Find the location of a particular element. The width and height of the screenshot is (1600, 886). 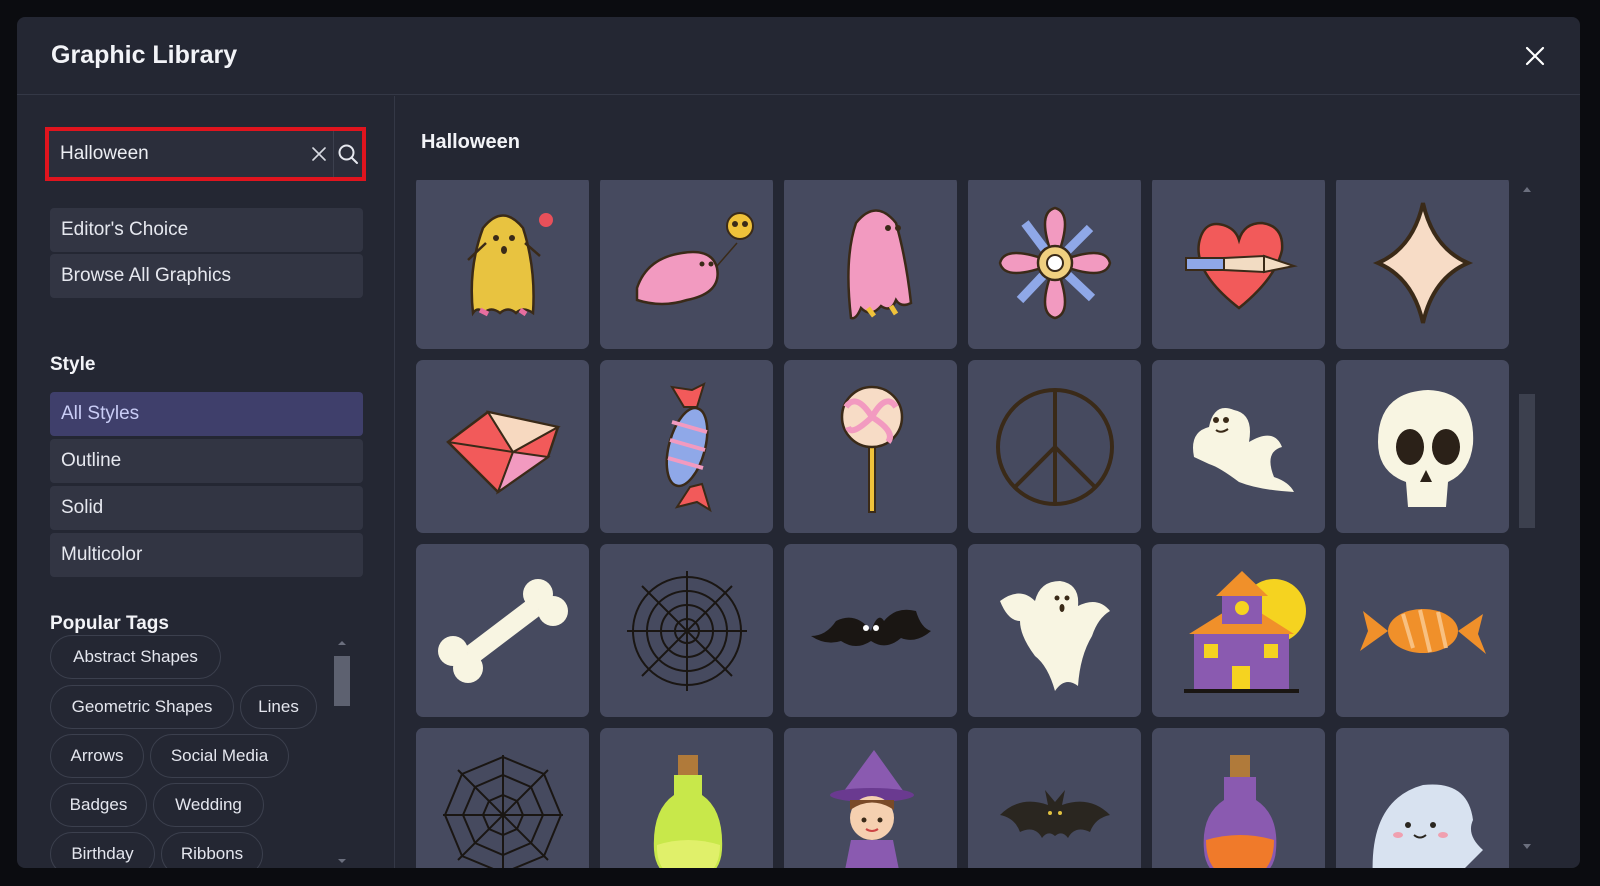

results-scrollbar is located at coordinates (1527, 518).